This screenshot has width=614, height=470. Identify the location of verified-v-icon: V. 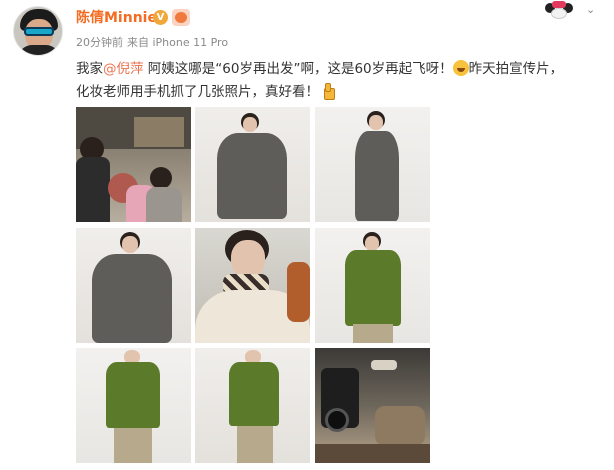
(160, 17).